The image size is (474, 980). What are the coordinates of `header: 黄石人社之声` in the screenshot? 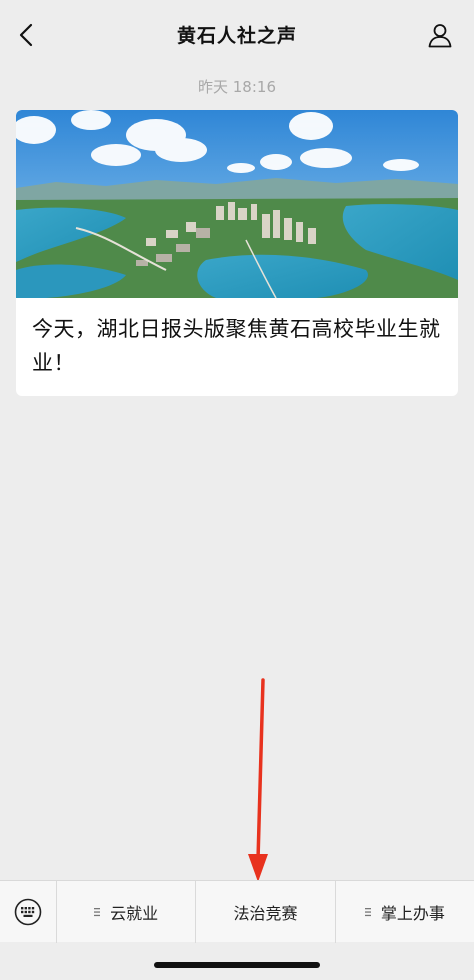 It's located at (237, 34).